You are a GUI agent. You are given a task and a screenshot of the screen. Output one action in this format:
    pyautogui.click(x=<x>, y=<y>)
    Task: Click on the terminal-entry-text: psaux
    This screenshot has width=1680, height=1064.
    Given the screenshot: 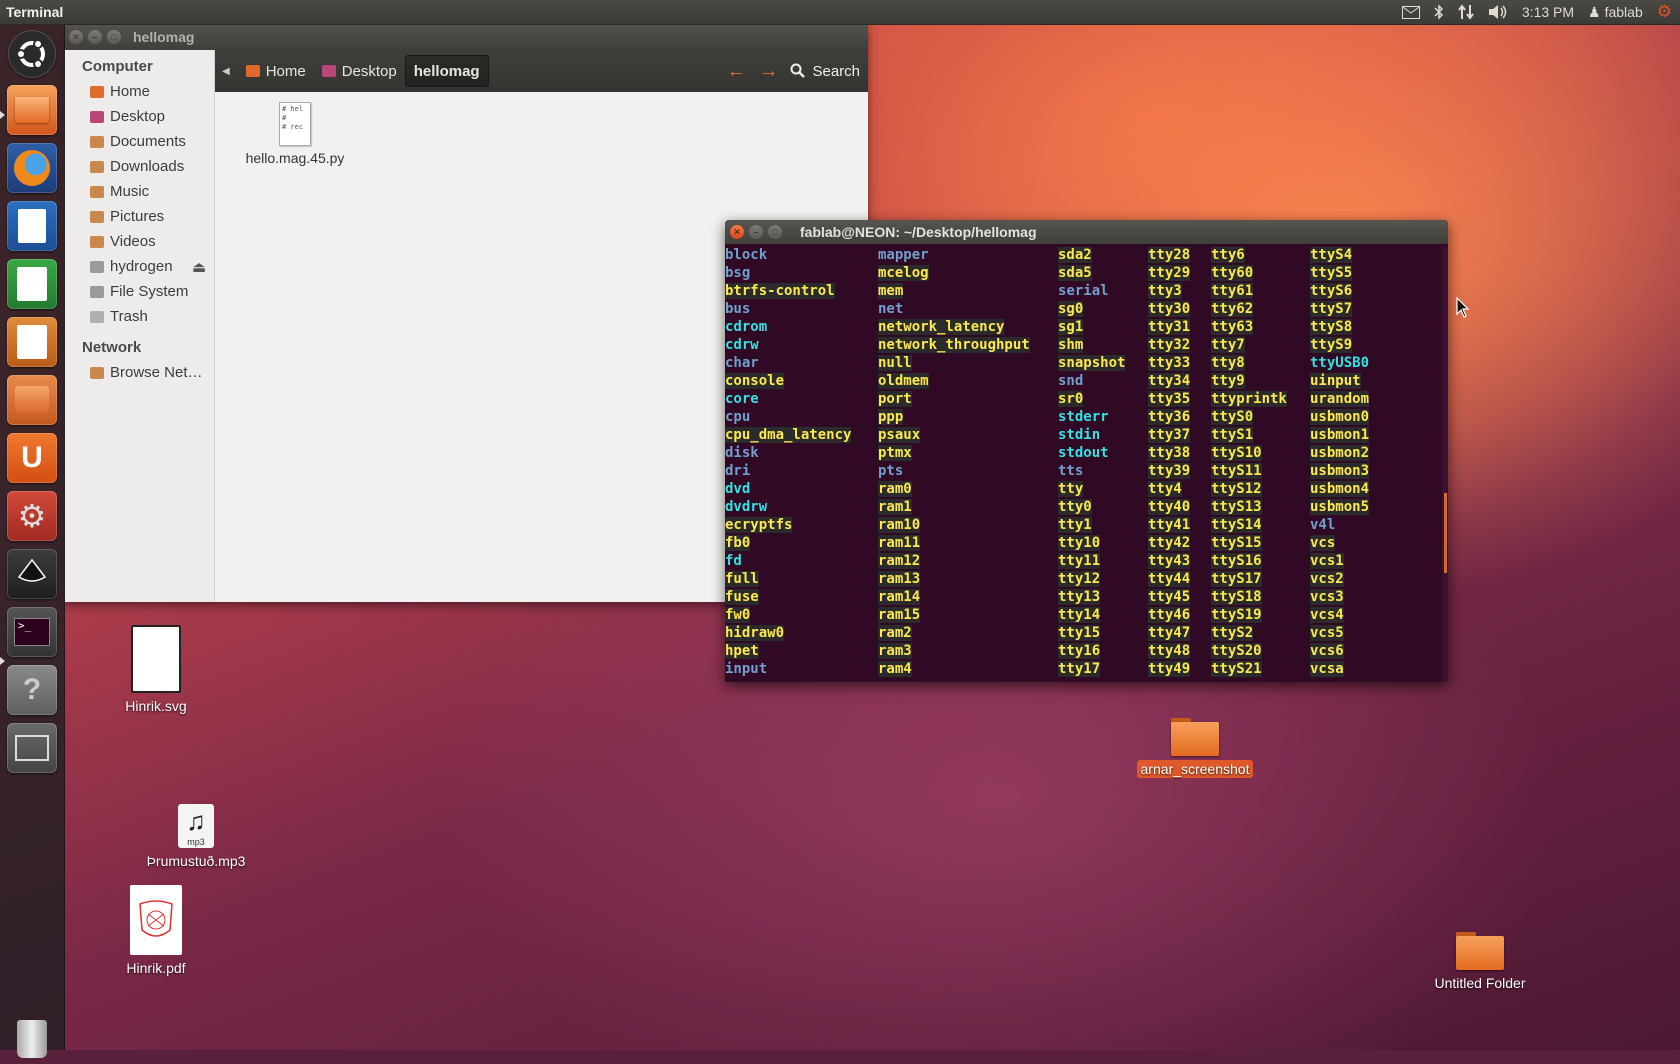 What is the action you would take?
    pyautogui.click(x=899, y=435)
    